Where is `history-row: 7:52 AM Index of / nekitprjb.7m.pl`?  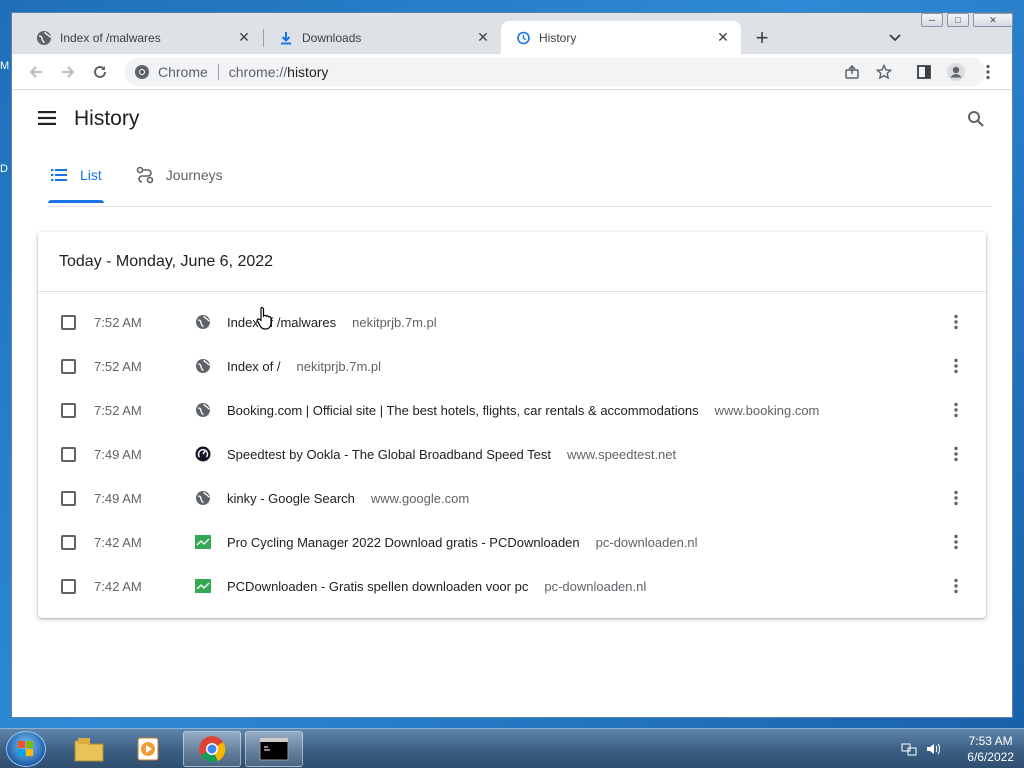
history-row: 7:52 AM Index of / nekitprjb.7m.pl is located at coordinates (512, 366).